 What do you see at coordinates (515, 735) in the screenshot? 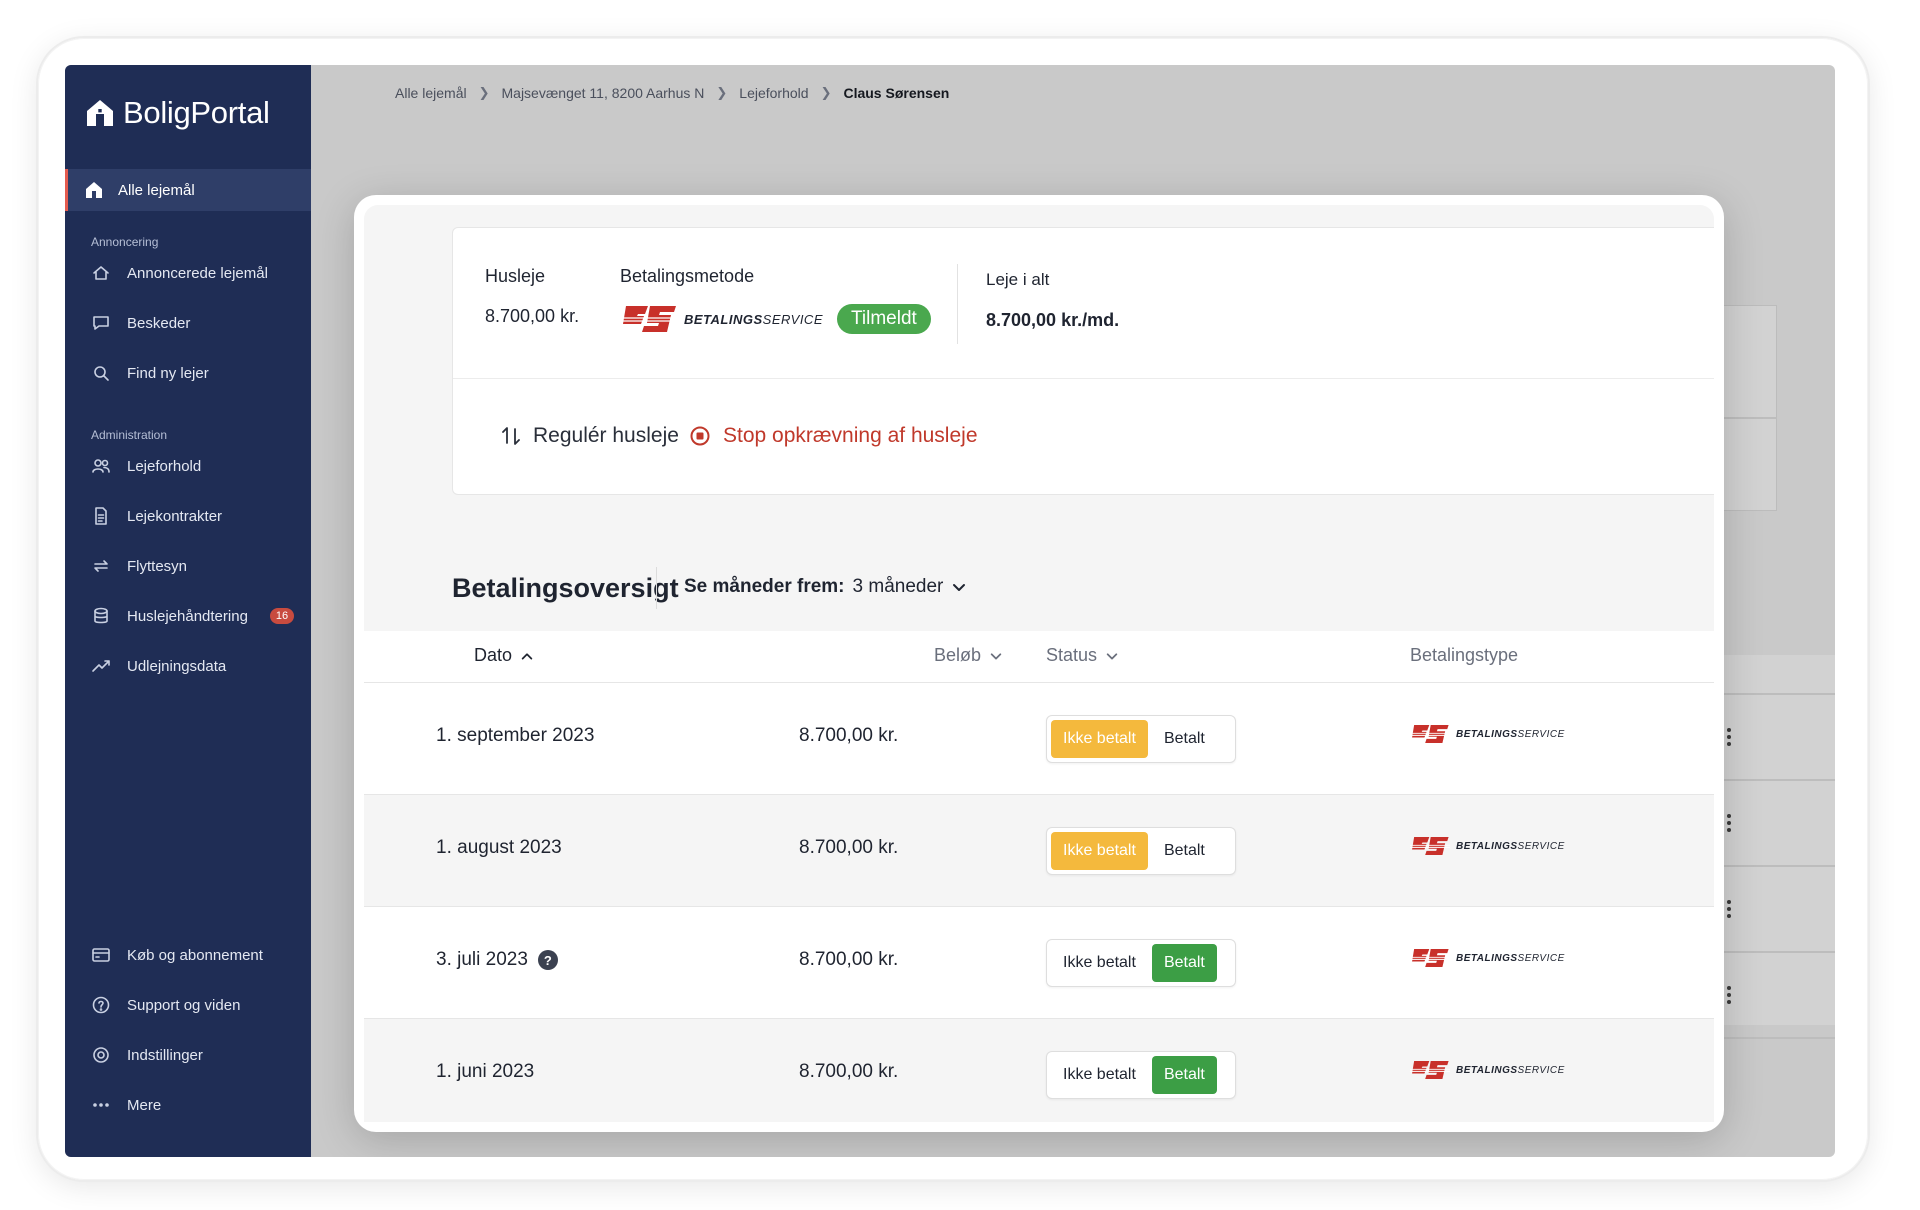
I see `row-date: 1. september 2023` at bounding box center [515, 735].